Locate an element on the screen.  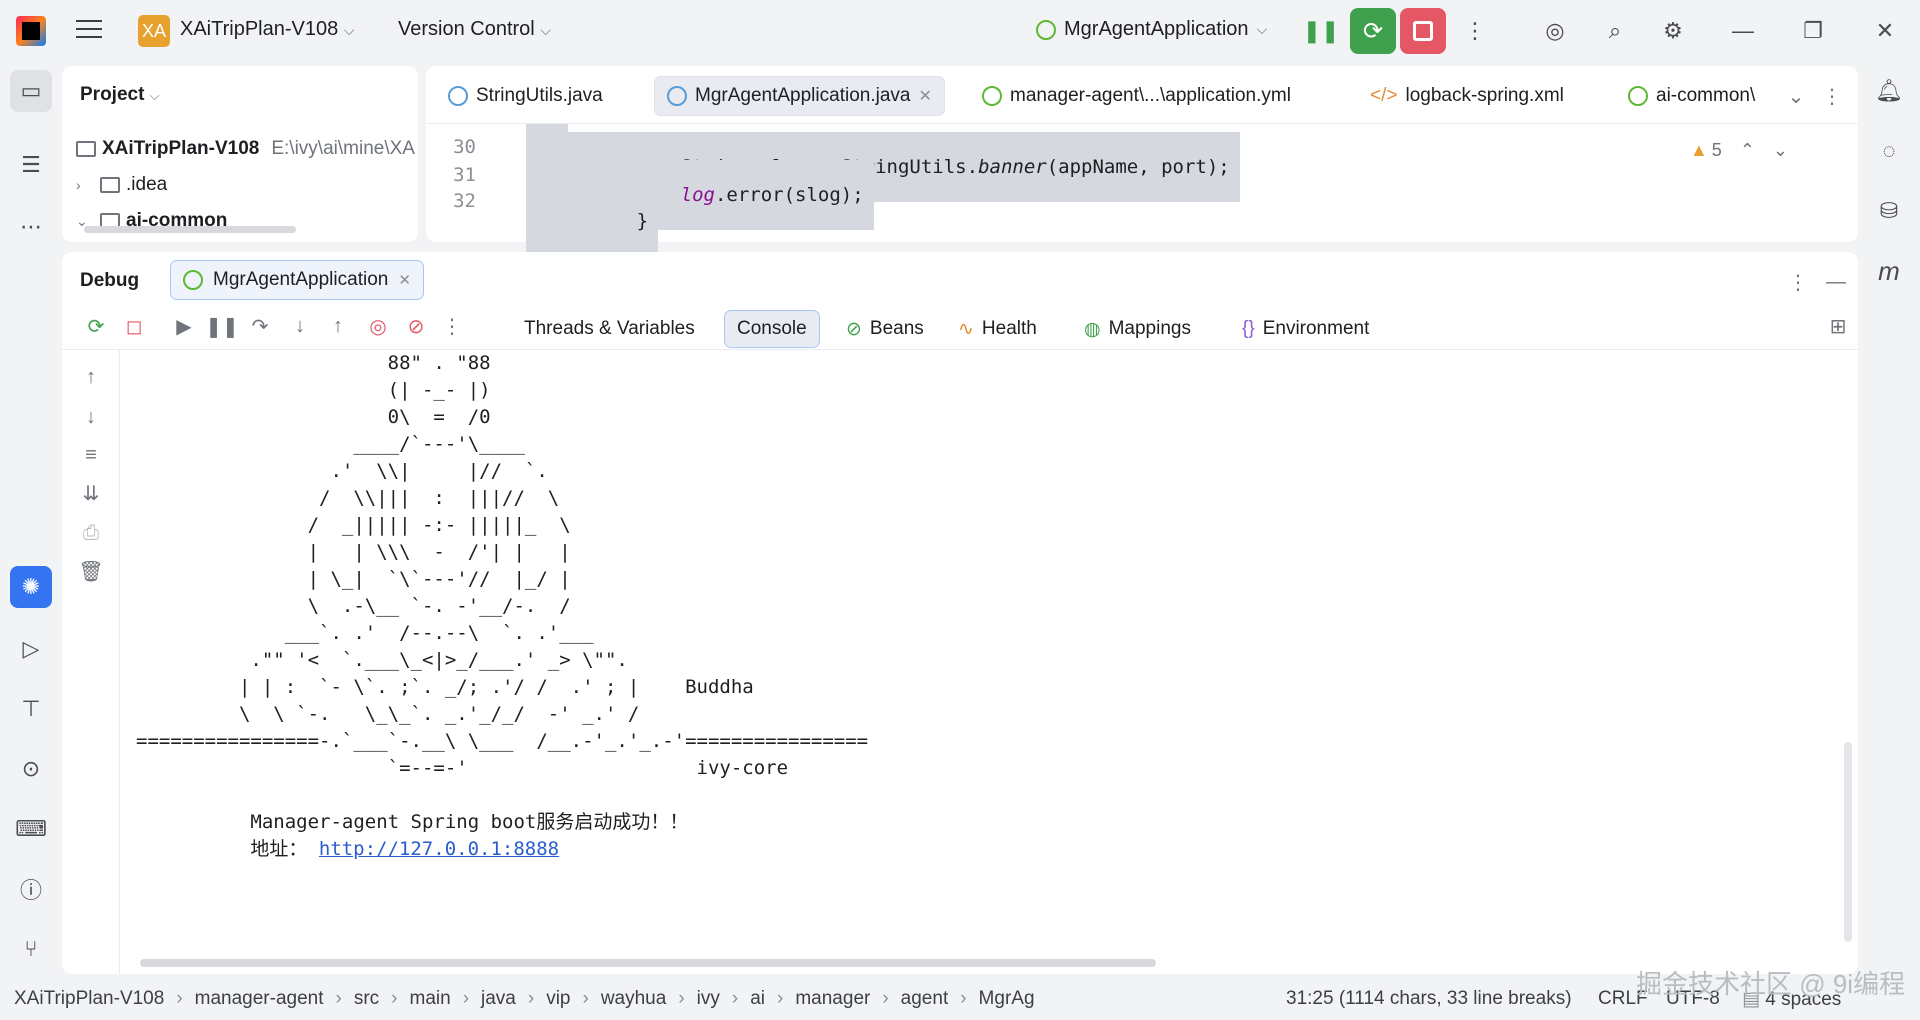
breadcrumb-item: manager-agent is located at coordinates (259, 999).